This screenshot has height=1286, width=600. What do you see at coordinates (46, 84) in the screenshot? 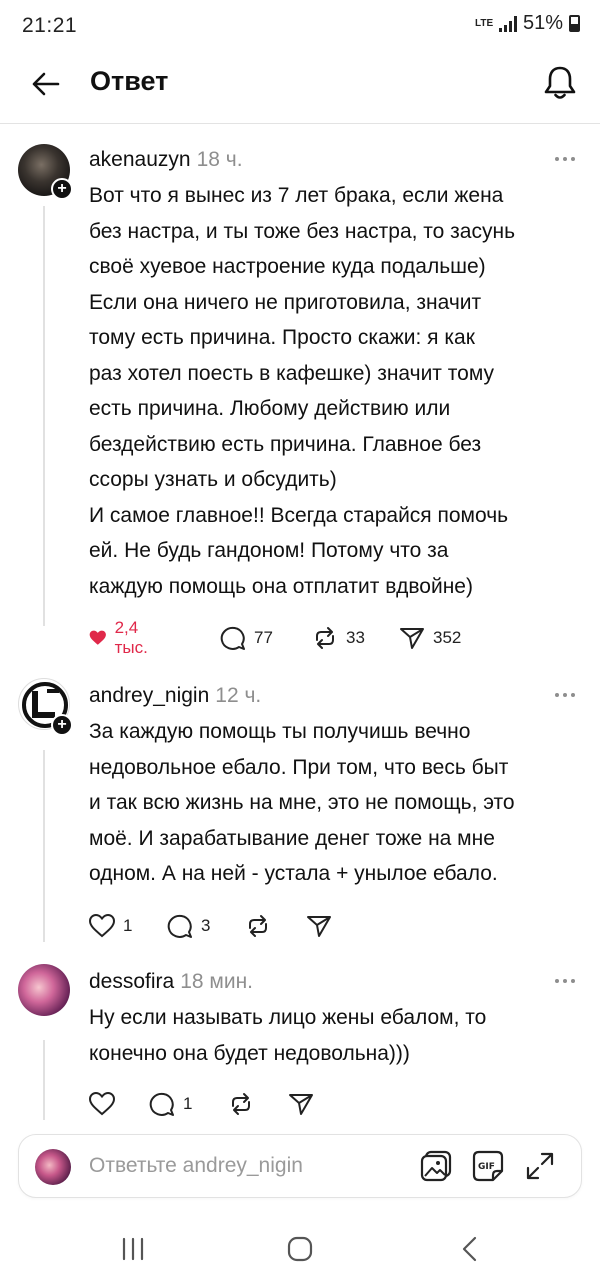
I see `back-arrow-icon` at bounding box center [46, 84].